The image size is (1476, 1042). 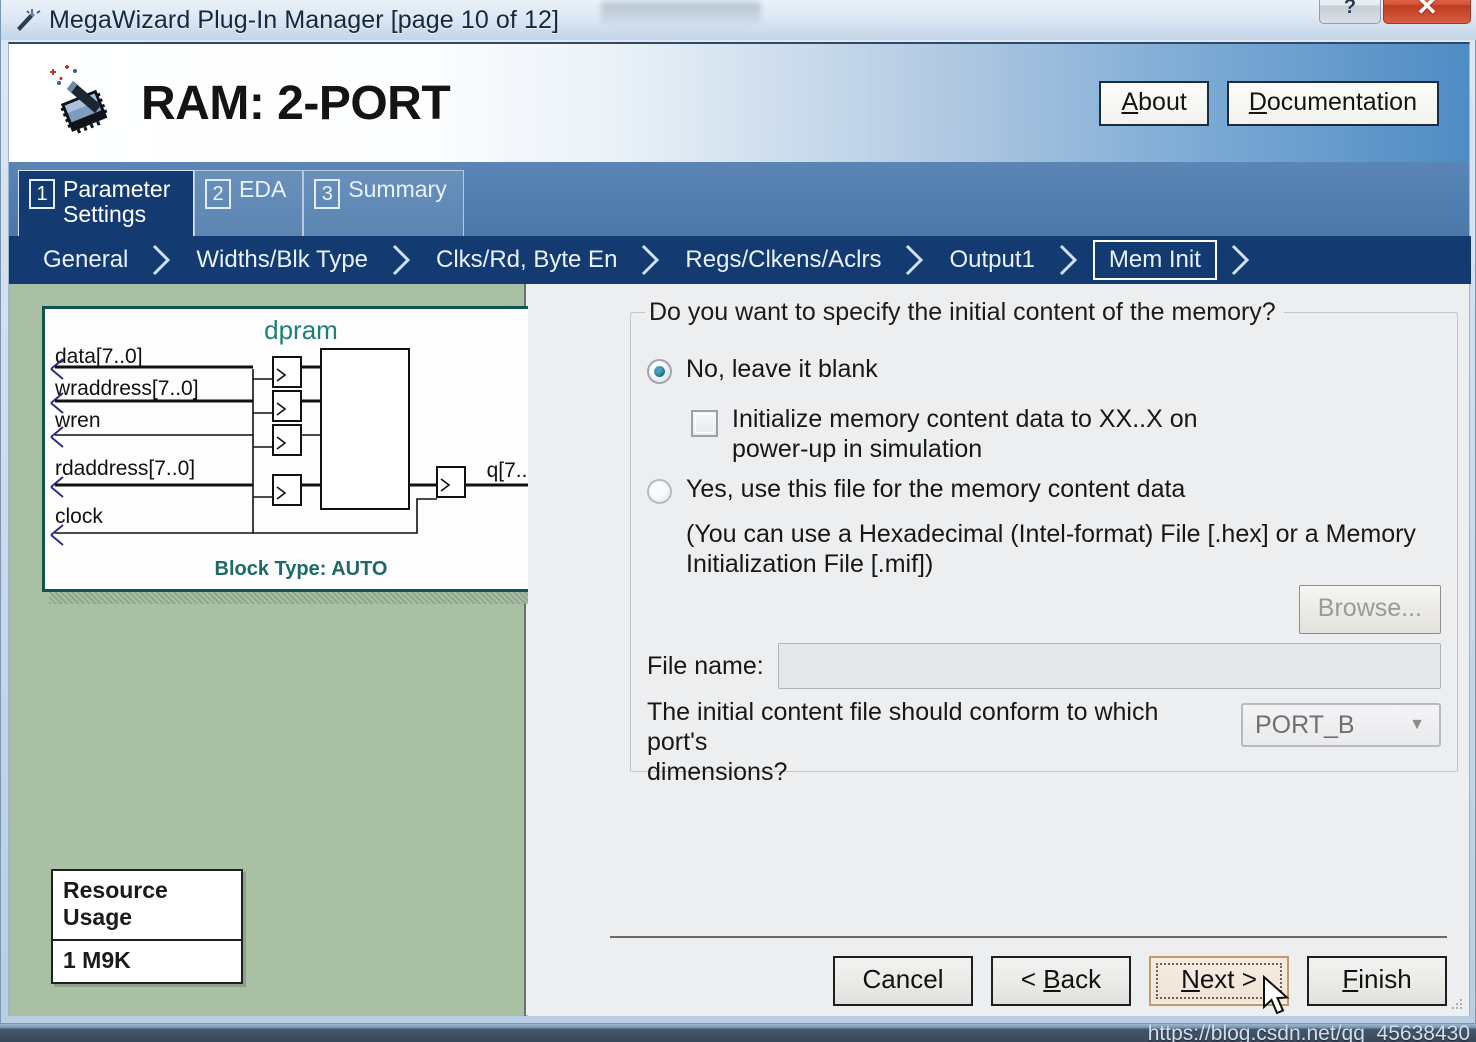 What do you see at coordinates (738, 1032) in the screenshot?
I see `watermark-strip: https://blog.csdn.net/qq_45638430` at bounding box center [738, 1032].